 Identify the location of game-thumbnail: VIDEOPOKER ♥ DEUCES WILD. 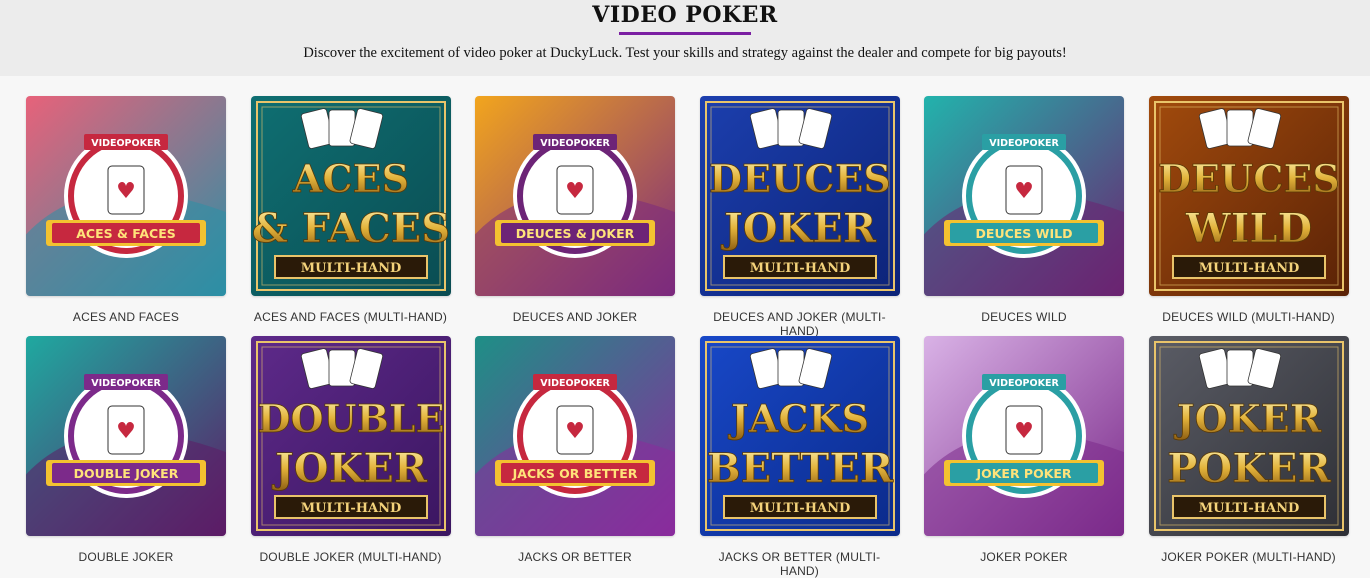
(1024, 196).